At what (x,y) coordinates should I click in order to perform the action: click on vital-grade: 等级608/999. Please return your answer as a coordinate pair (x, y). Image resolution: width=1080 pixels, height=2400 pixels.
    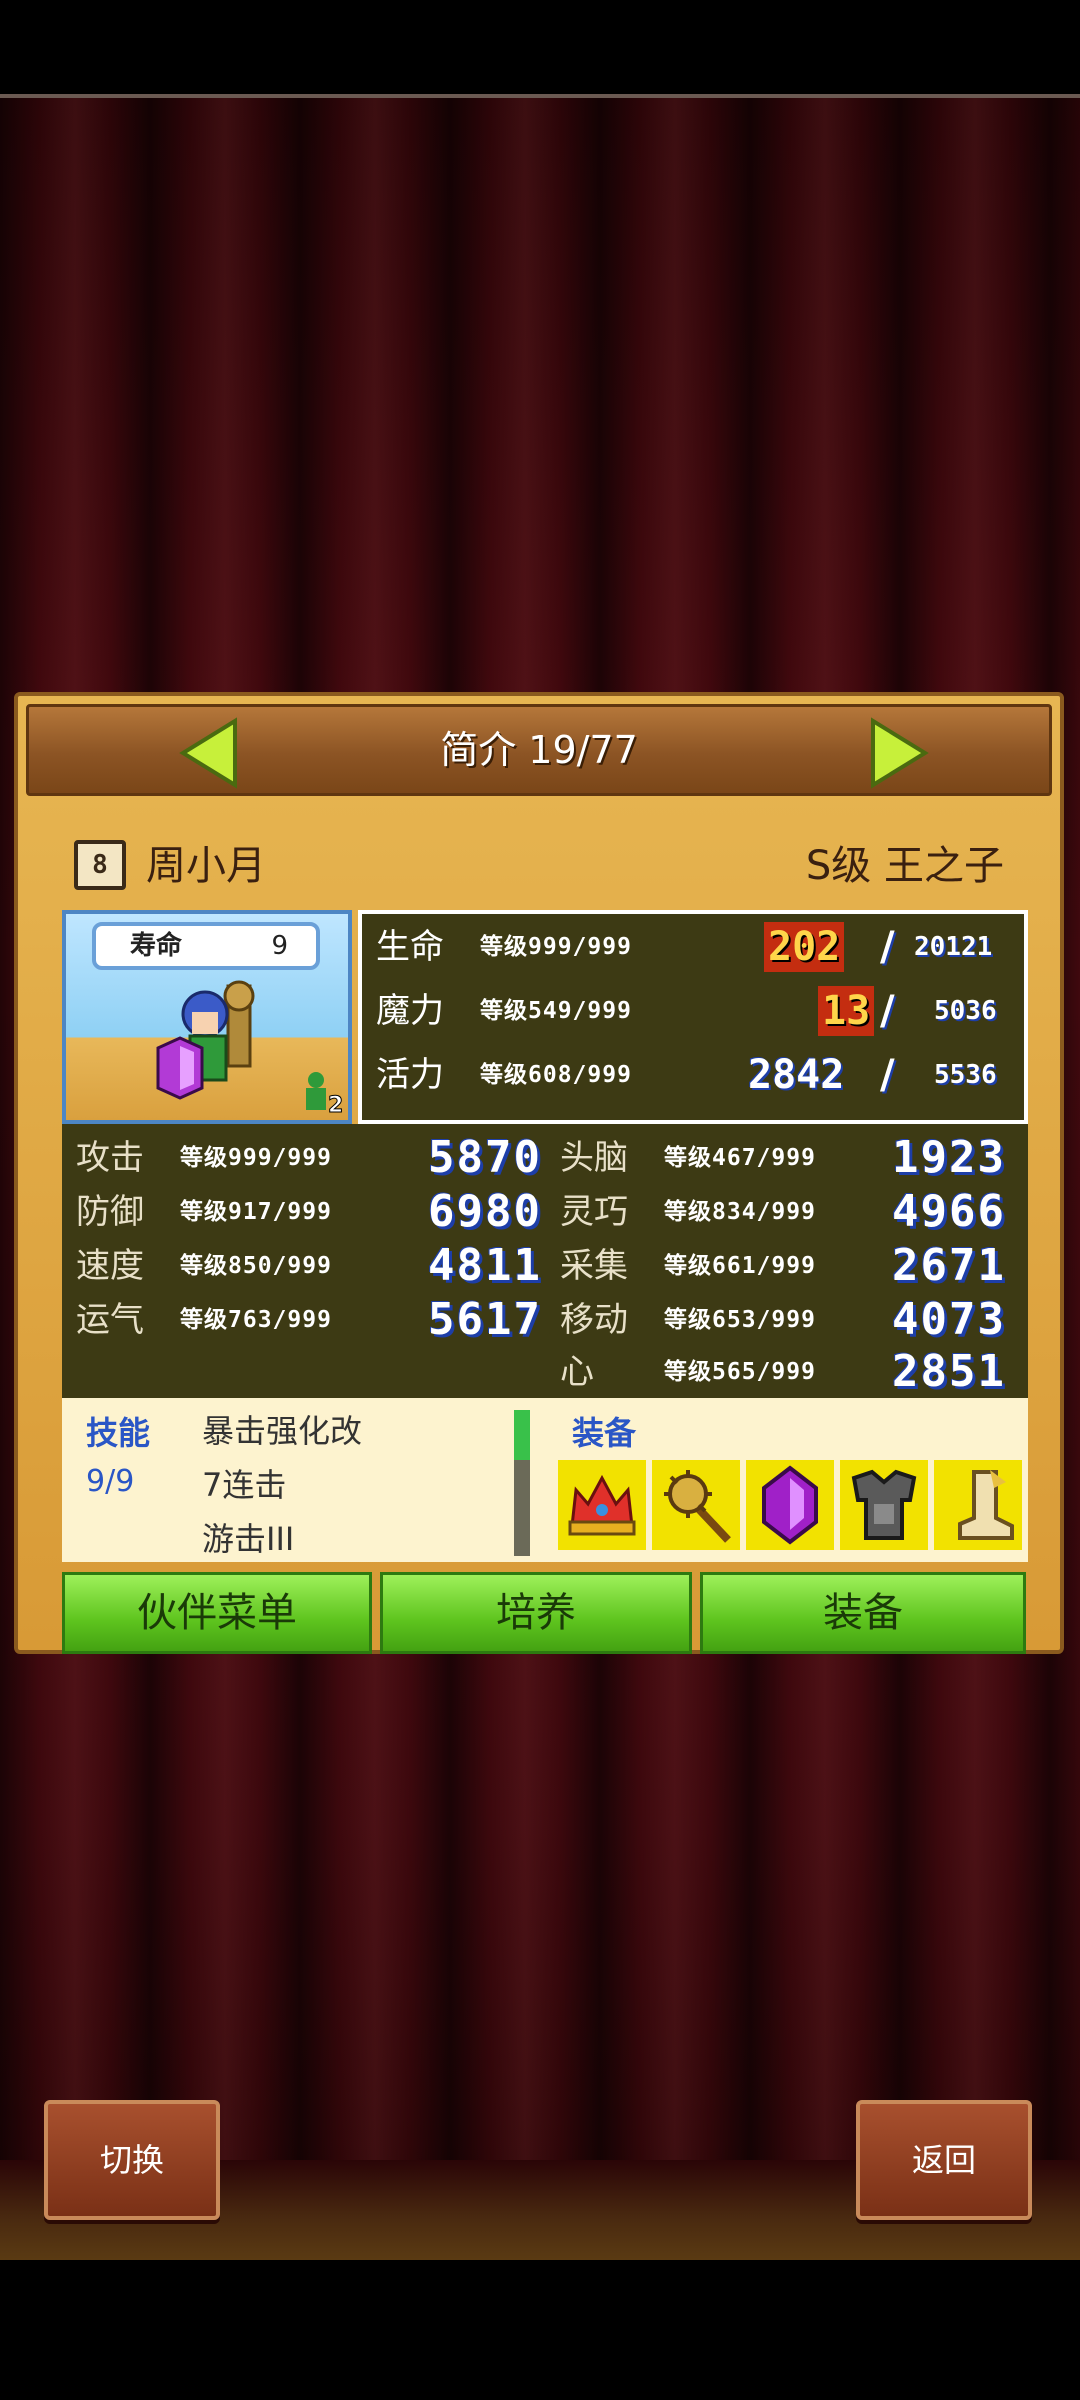
    Looking at the image, I should click on (556, 1075).